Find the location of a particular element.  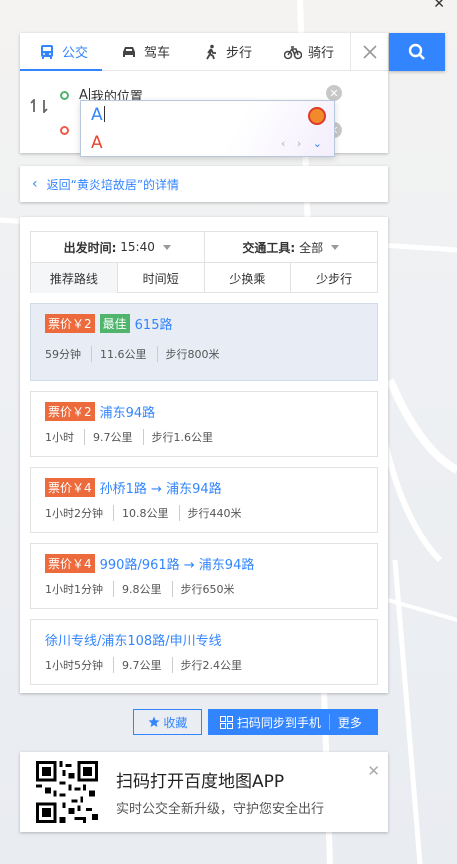

promo-subtitle: 实时公交全新升级，守护您安全出行 is located at coordinates (220, 809).